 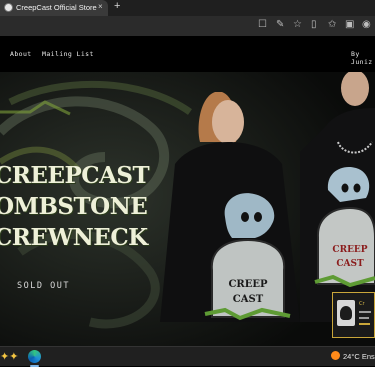 I want to click on browser-tab-strip: CreepCast Official Store × +, so click(x=187, y=8).